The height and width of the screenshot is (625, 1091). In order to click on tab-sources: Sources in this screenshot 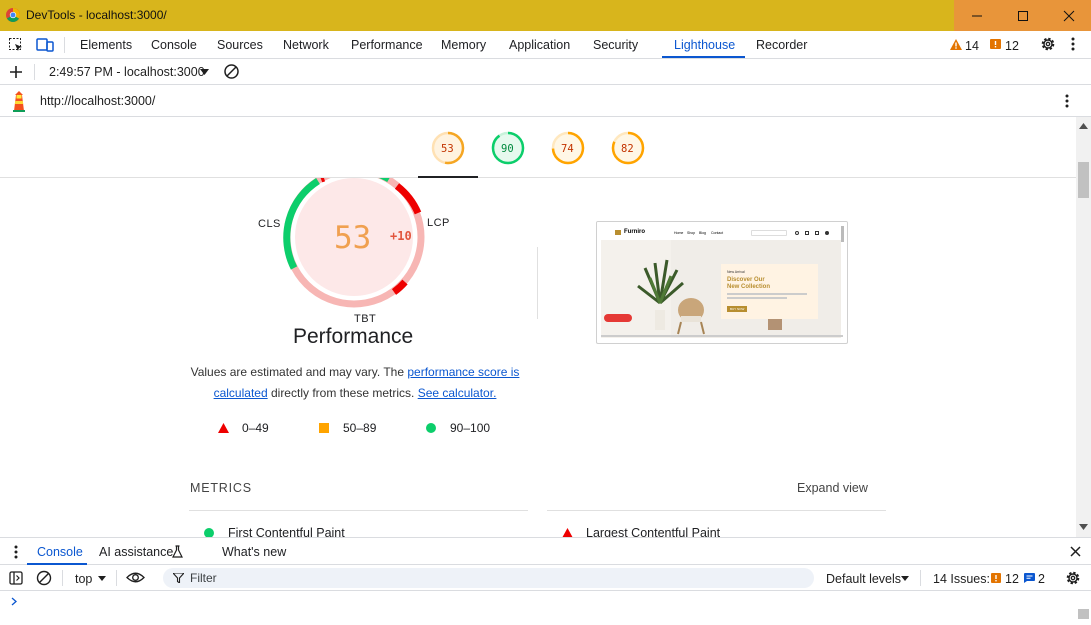, I will do `click(240, 45)`.